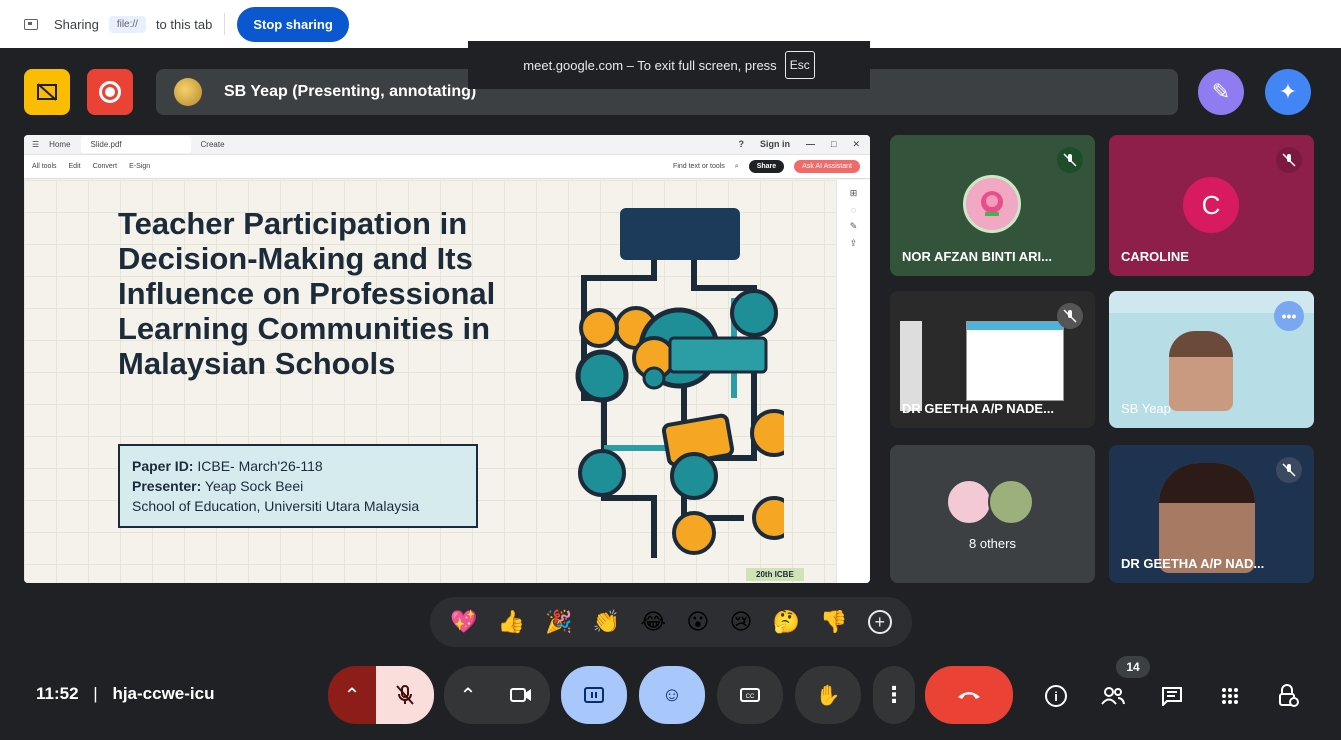  Describe the element at coordinates (679, 383) in the screenshot. I see `flowchart-illustration` at that location.